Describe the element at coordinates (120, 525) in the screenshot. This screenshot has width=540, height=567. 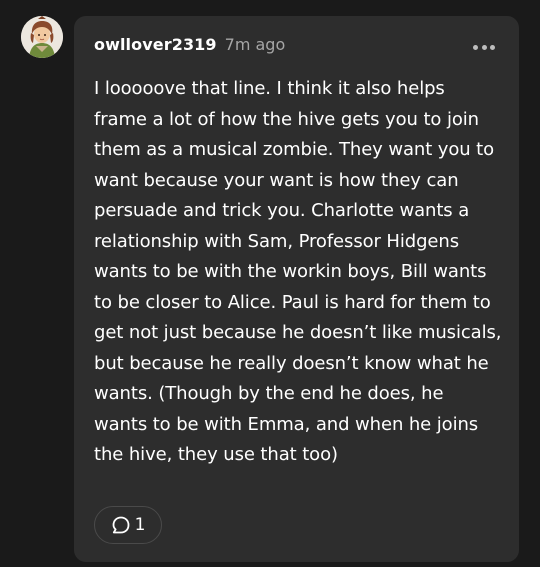
I see `reply-bubble-icon` at that location.